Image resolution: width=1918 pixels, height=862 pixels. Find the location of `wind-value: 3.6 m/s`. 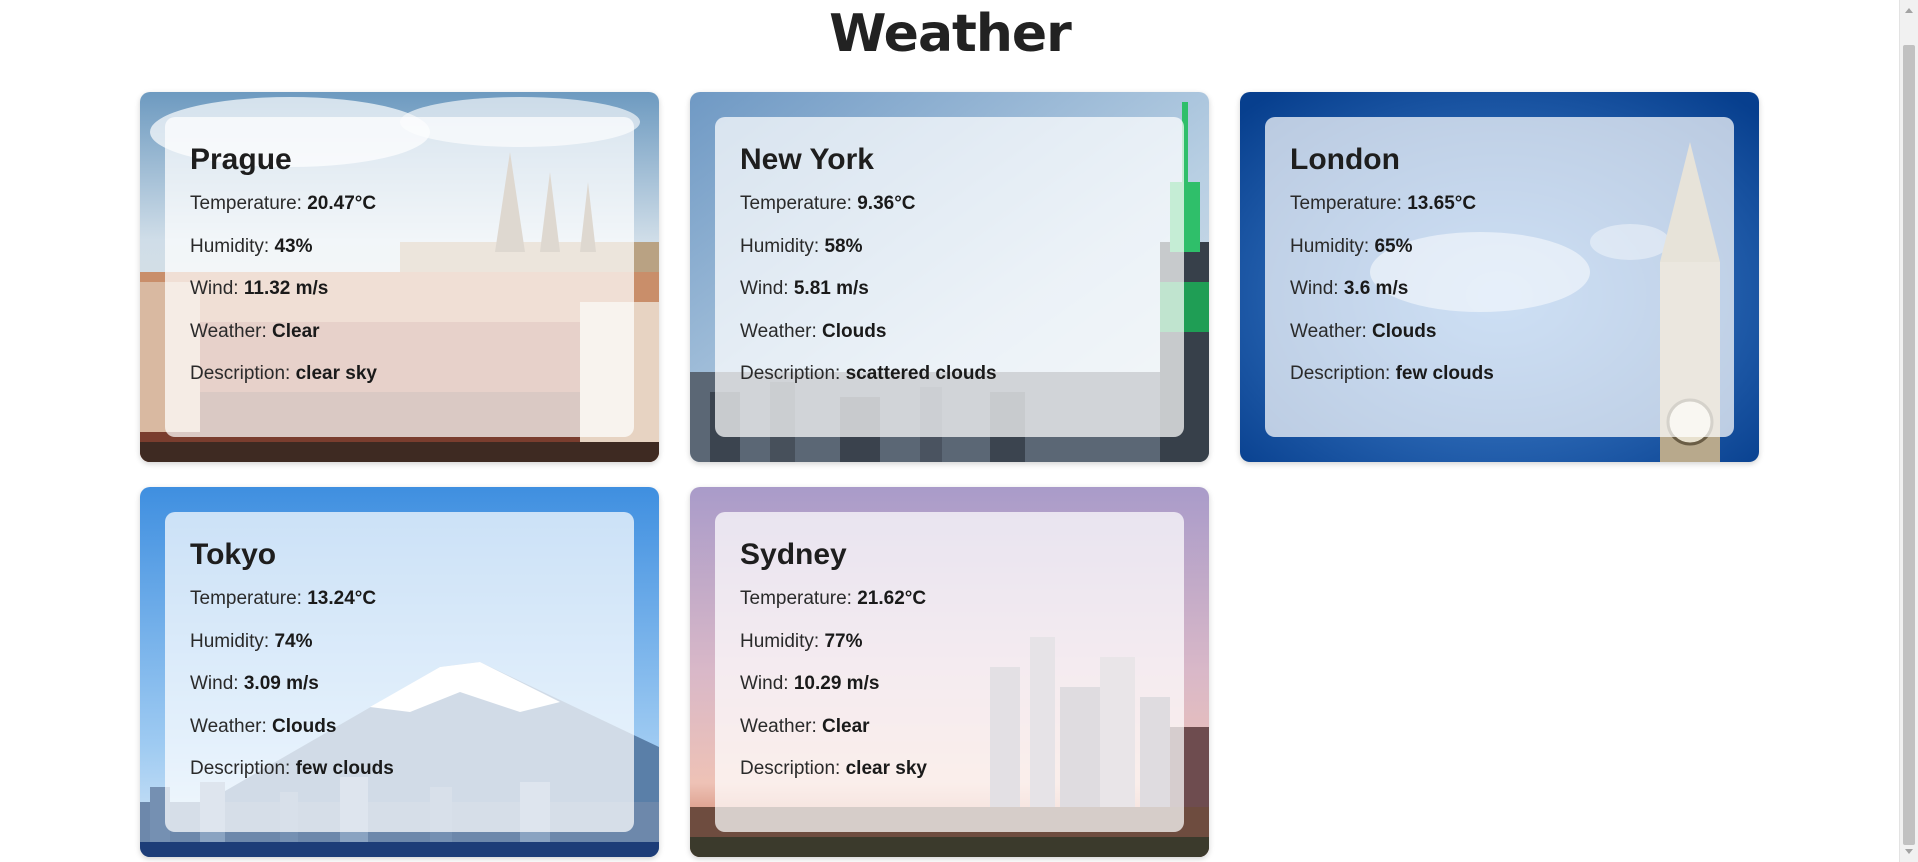

wind-value: 3.6 m/s is located at coordinates (1376, 288).